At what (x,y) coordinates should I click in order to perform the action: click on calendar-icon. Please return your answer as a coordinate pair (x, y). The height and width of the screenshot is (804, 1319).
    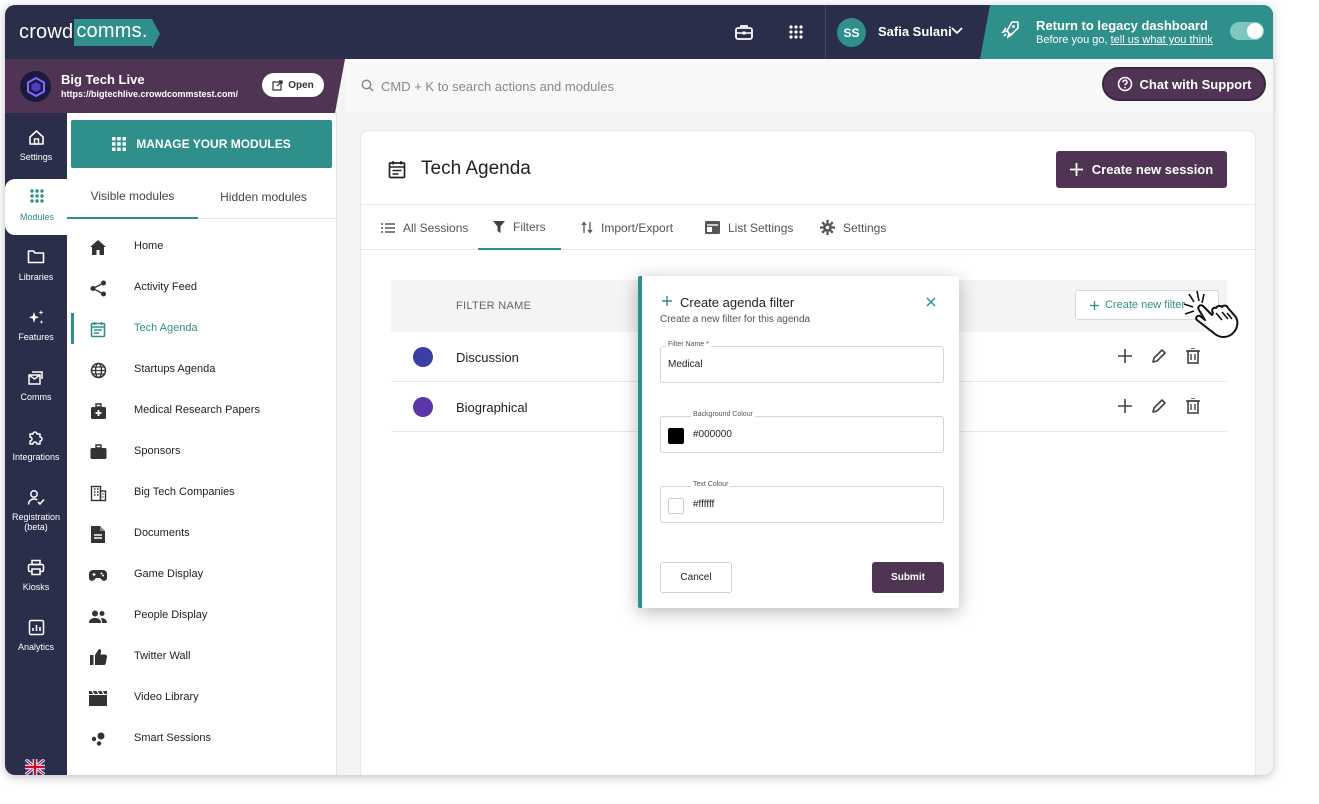
    Looking at the image, I should click on (397, 172).